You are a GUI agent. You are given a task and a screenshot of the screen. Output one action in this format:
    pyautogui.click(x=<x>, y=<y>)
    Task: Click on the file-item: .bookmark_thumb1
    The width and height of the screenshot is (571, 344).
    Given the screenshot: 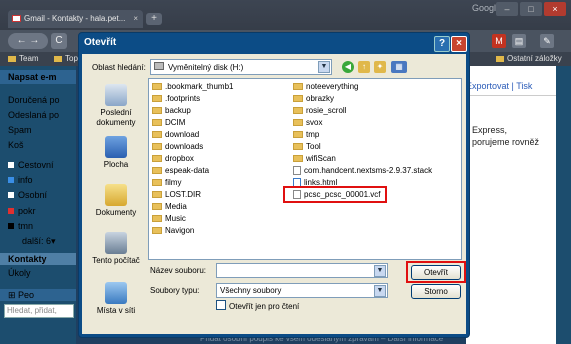 What is the action you would take?
    pyautogui.click(x=192, y=87)
    